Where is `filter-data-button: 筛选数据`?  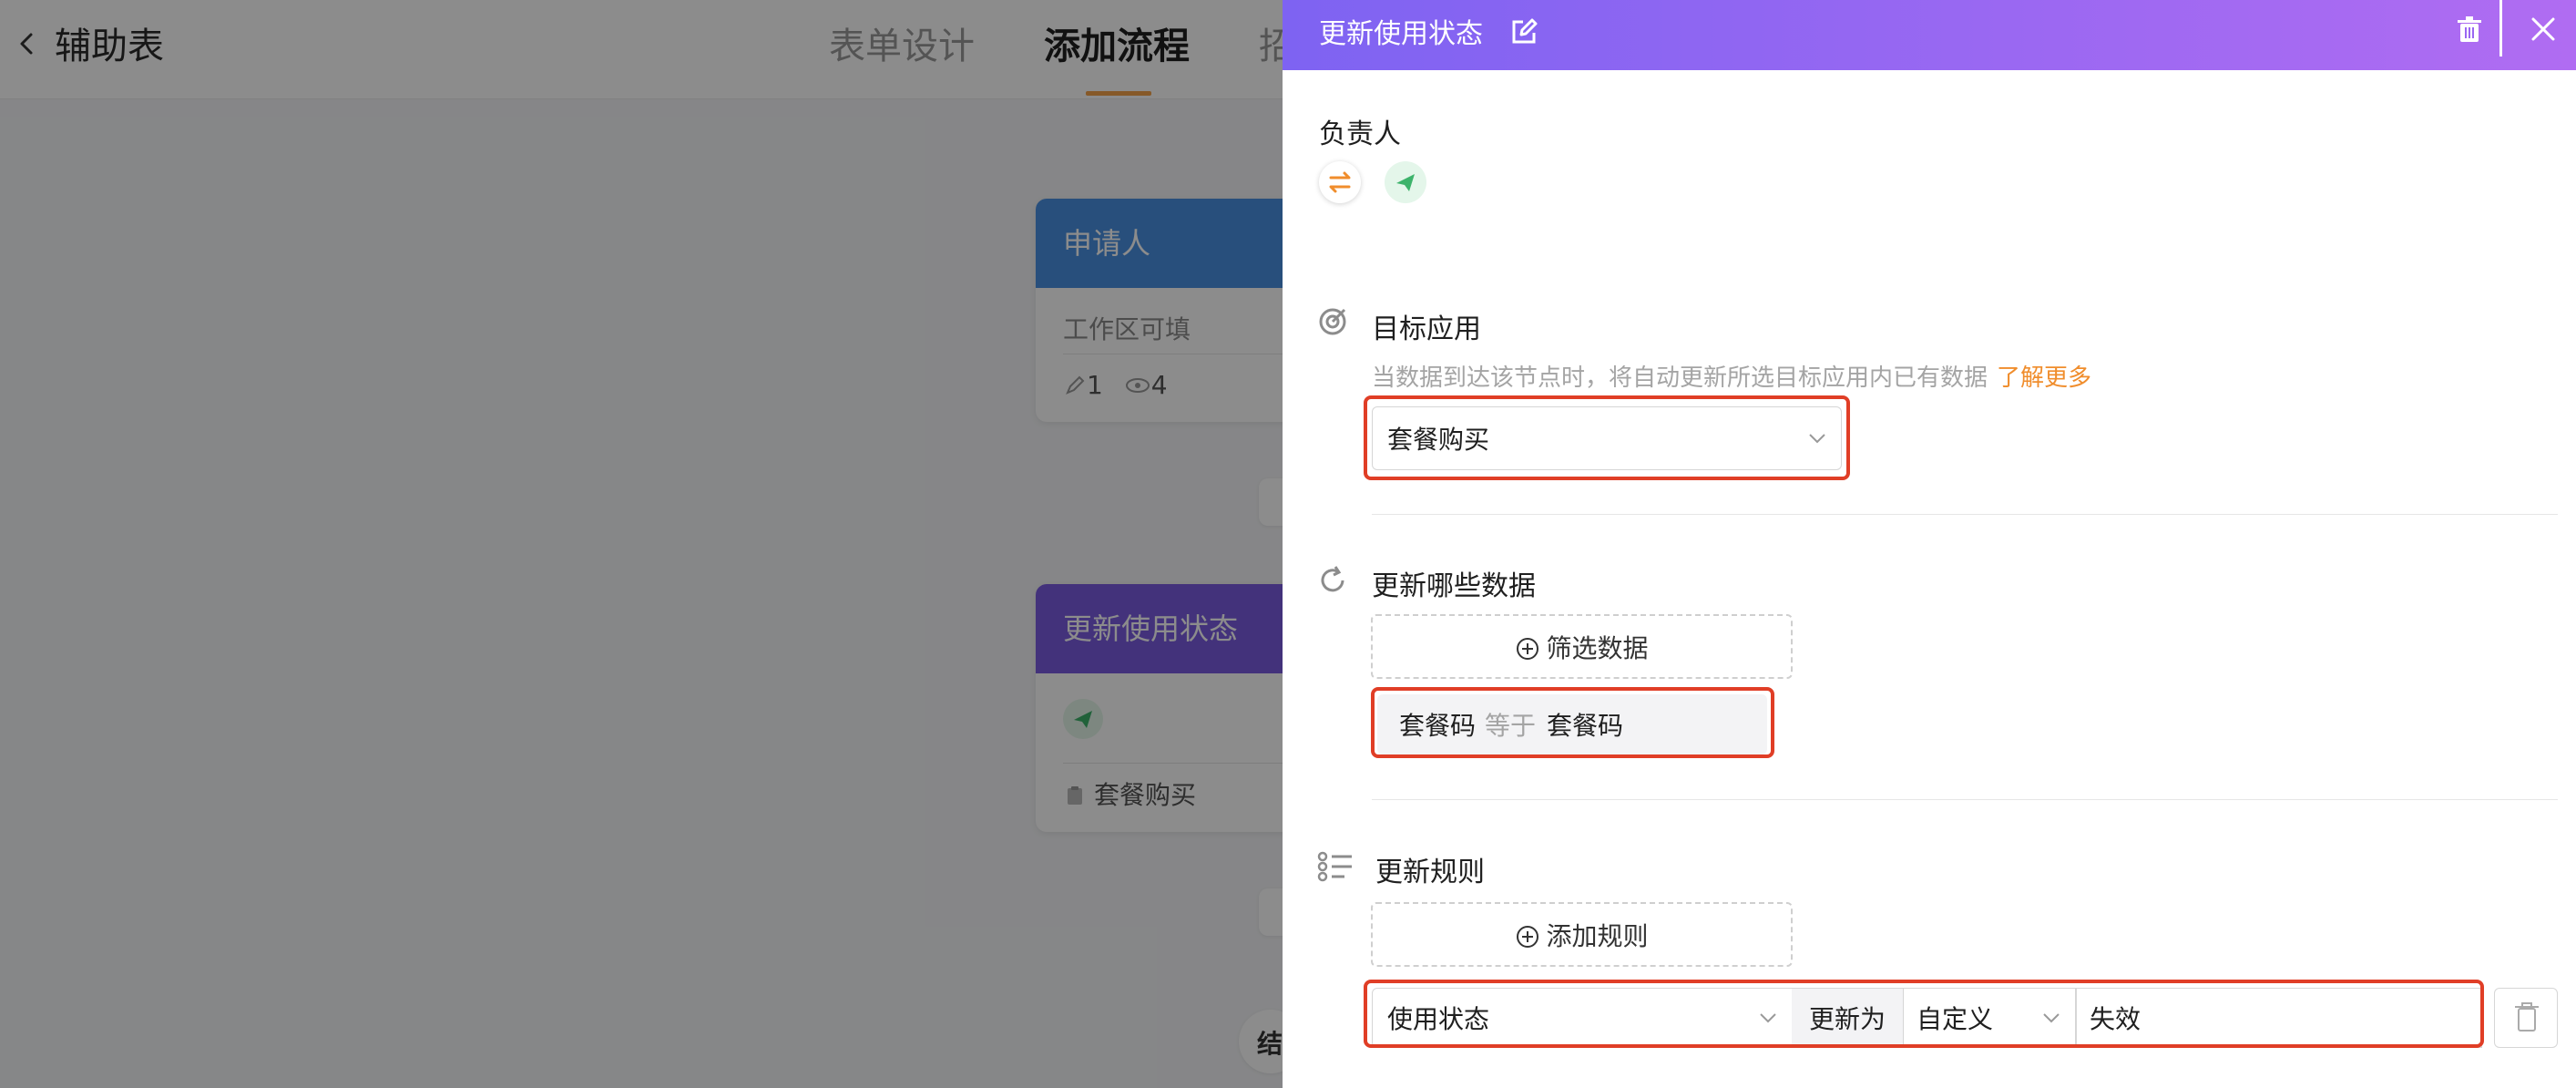
filter-data-button: 筛选数据 is located at coordinates (1582, 646).